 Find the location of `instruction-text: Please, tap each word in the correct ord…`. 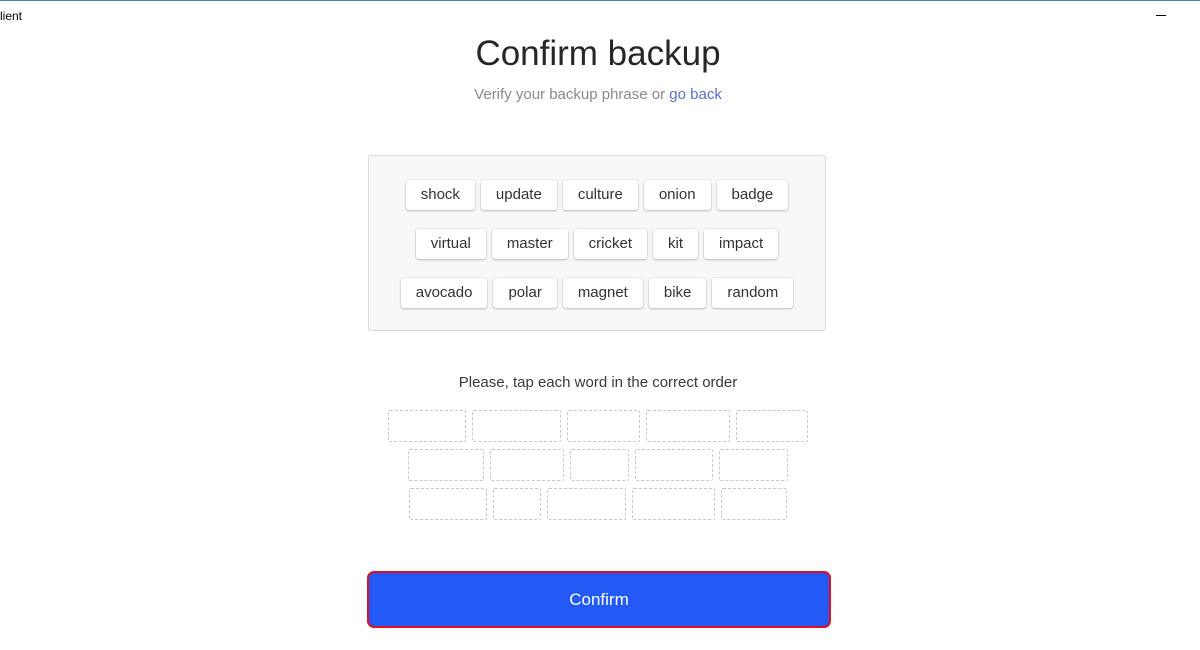

instruction-text: Please, tap each word in the correct ord… is located at coordinates (598, 382).